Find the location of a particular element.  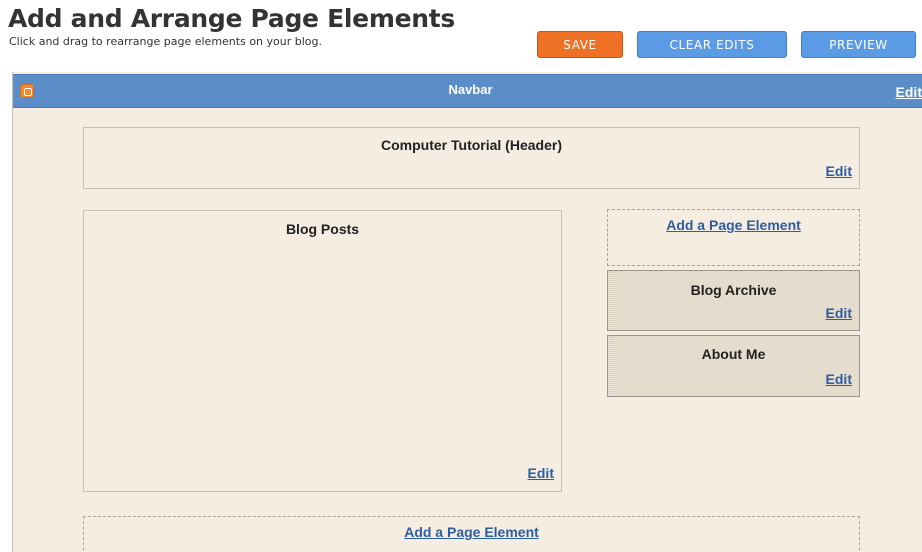

about-me-title: About Me is located at coordinates (733, 354).